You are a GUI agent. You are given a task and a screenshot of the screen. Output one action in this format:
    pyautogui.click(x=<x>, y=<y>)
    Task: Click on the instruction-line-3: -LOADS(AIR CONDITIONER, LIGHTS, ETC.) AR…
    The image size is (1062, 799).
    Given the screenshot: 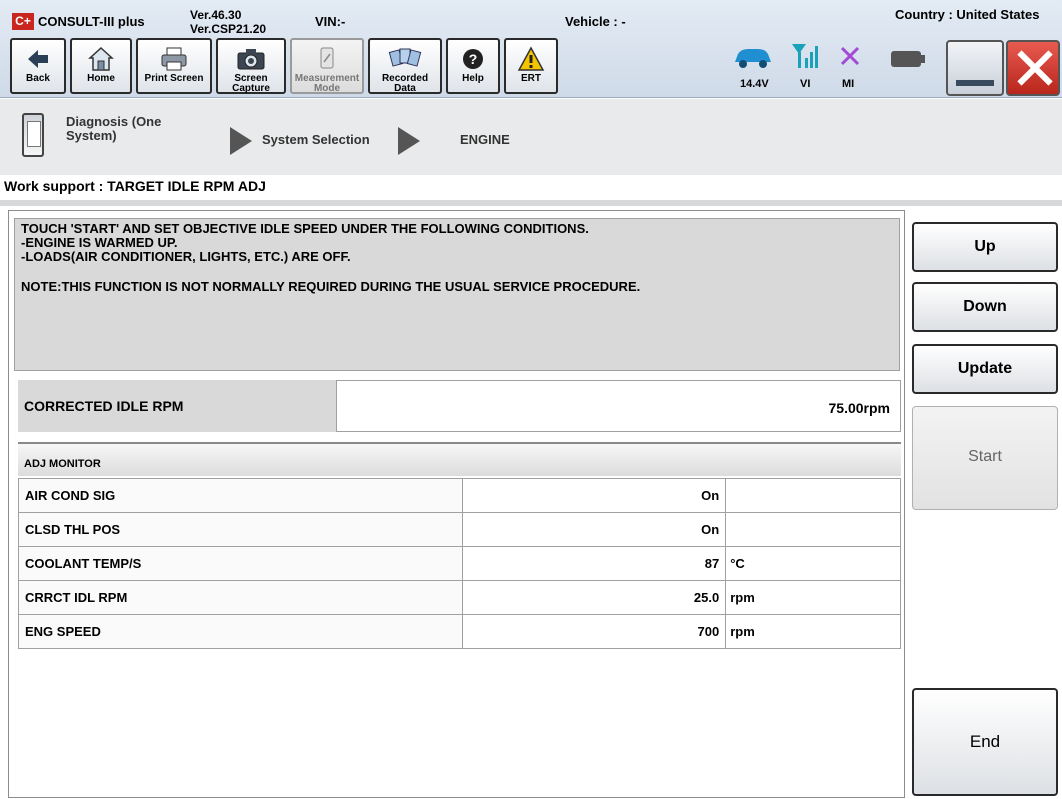 What is the action you would take?
    pyautogui.click(x=186, y=256)
    